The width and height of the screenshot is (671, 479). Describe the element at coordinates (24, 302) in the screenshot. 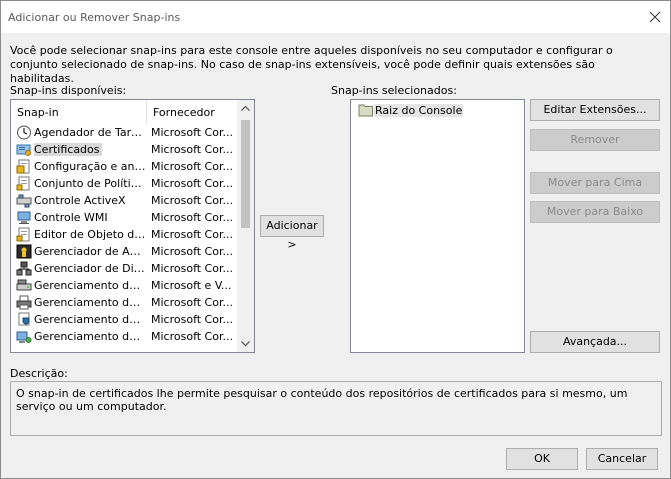

I see `printer-icon` at that location.